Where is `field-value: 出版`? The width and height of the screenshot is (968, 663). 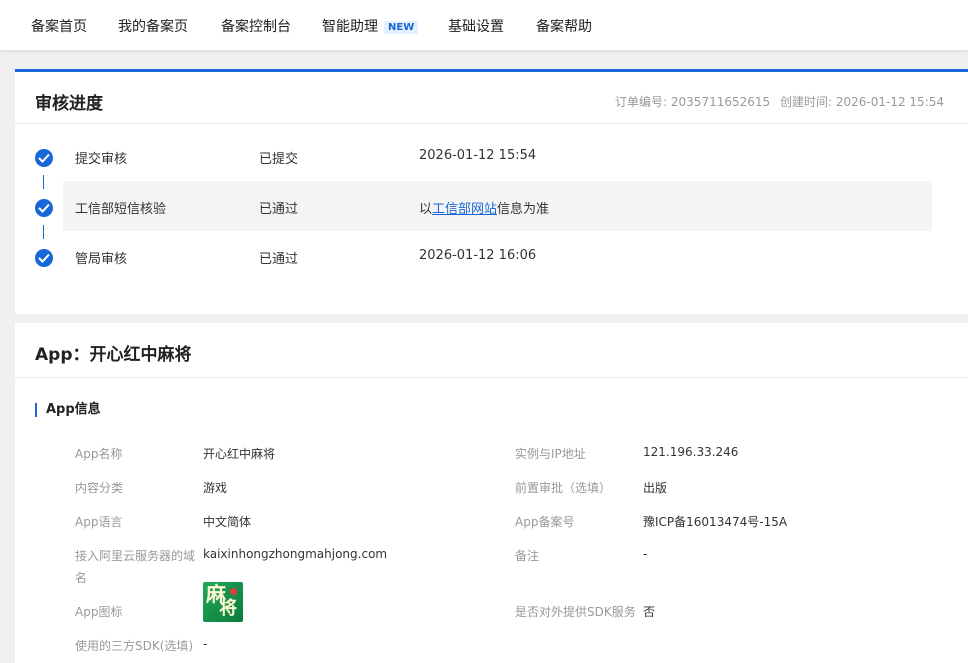
field-value: 出版 is located at coordinates (655, 488).